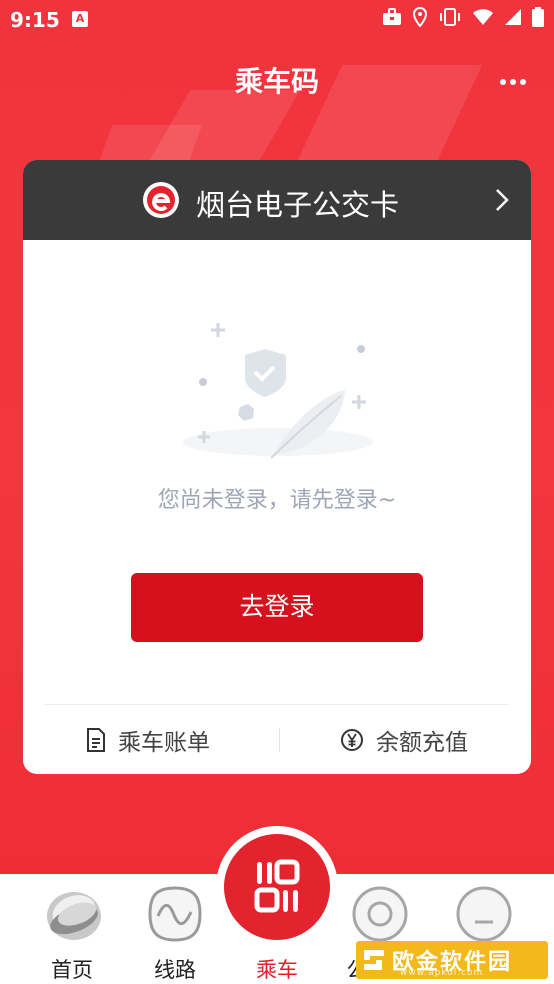 The image size is (554, 984). I want to click on document-icon, so click(96, 739).